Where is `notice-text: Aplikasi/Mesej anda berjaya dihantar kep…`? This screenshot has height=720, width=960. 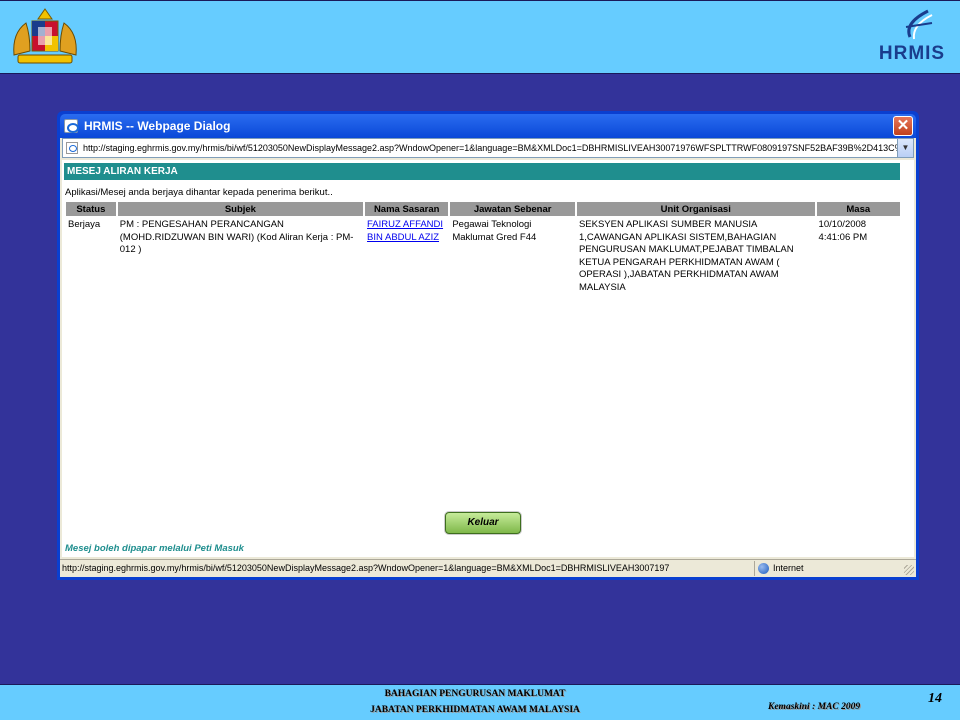
notice-text: Aplikasi/Mesej anda berjaya dihantar kep… is located at coordinates (199, 192).